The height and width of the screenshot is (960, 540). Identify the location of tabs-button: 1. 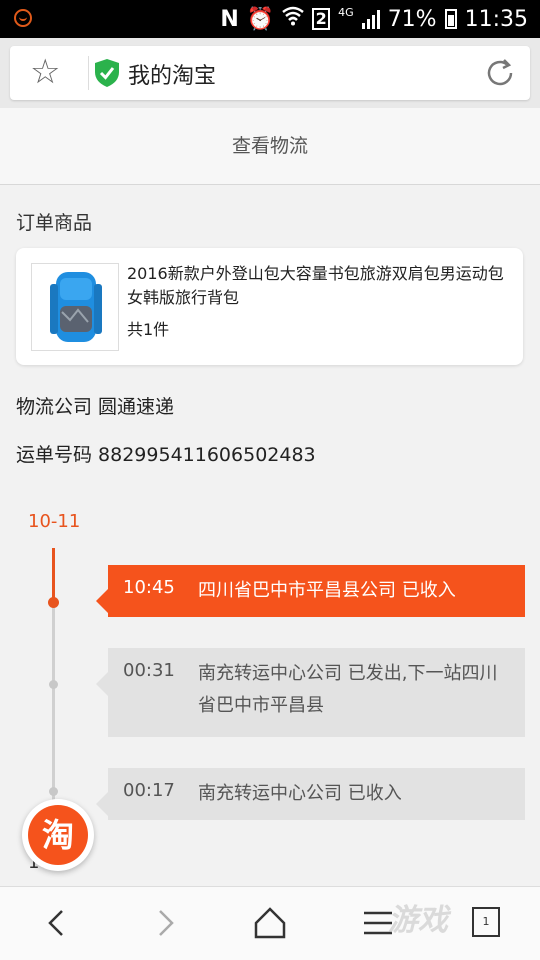
(486, 922).